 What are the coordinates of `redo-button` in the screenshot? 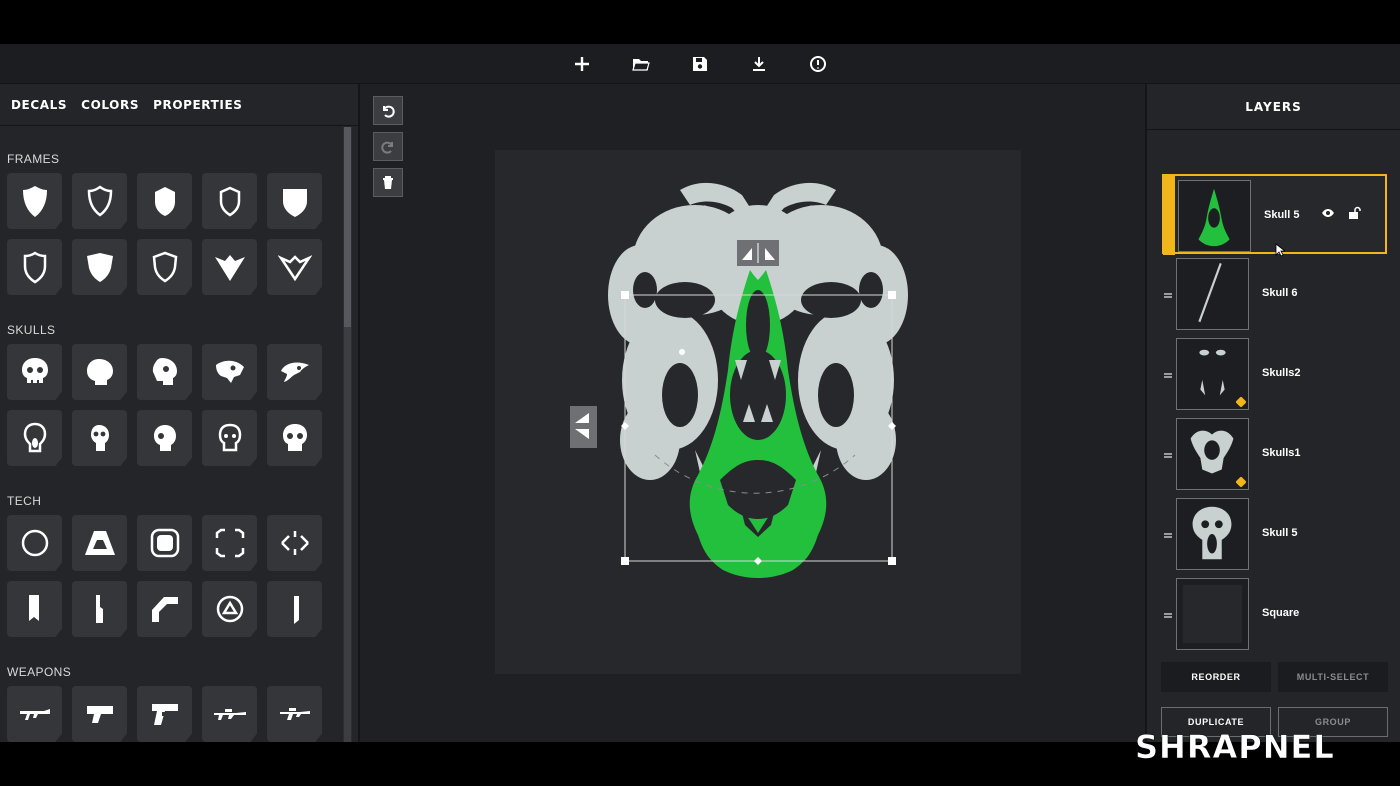 It's located at (388, 146).